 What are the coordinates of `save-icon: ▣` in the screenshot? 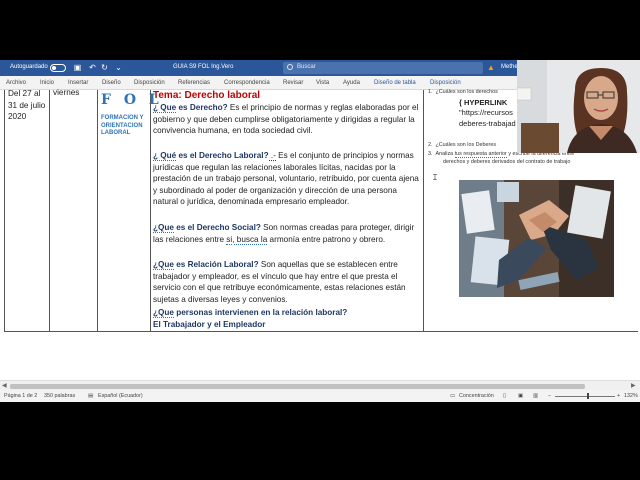 It's located at (77, 67).